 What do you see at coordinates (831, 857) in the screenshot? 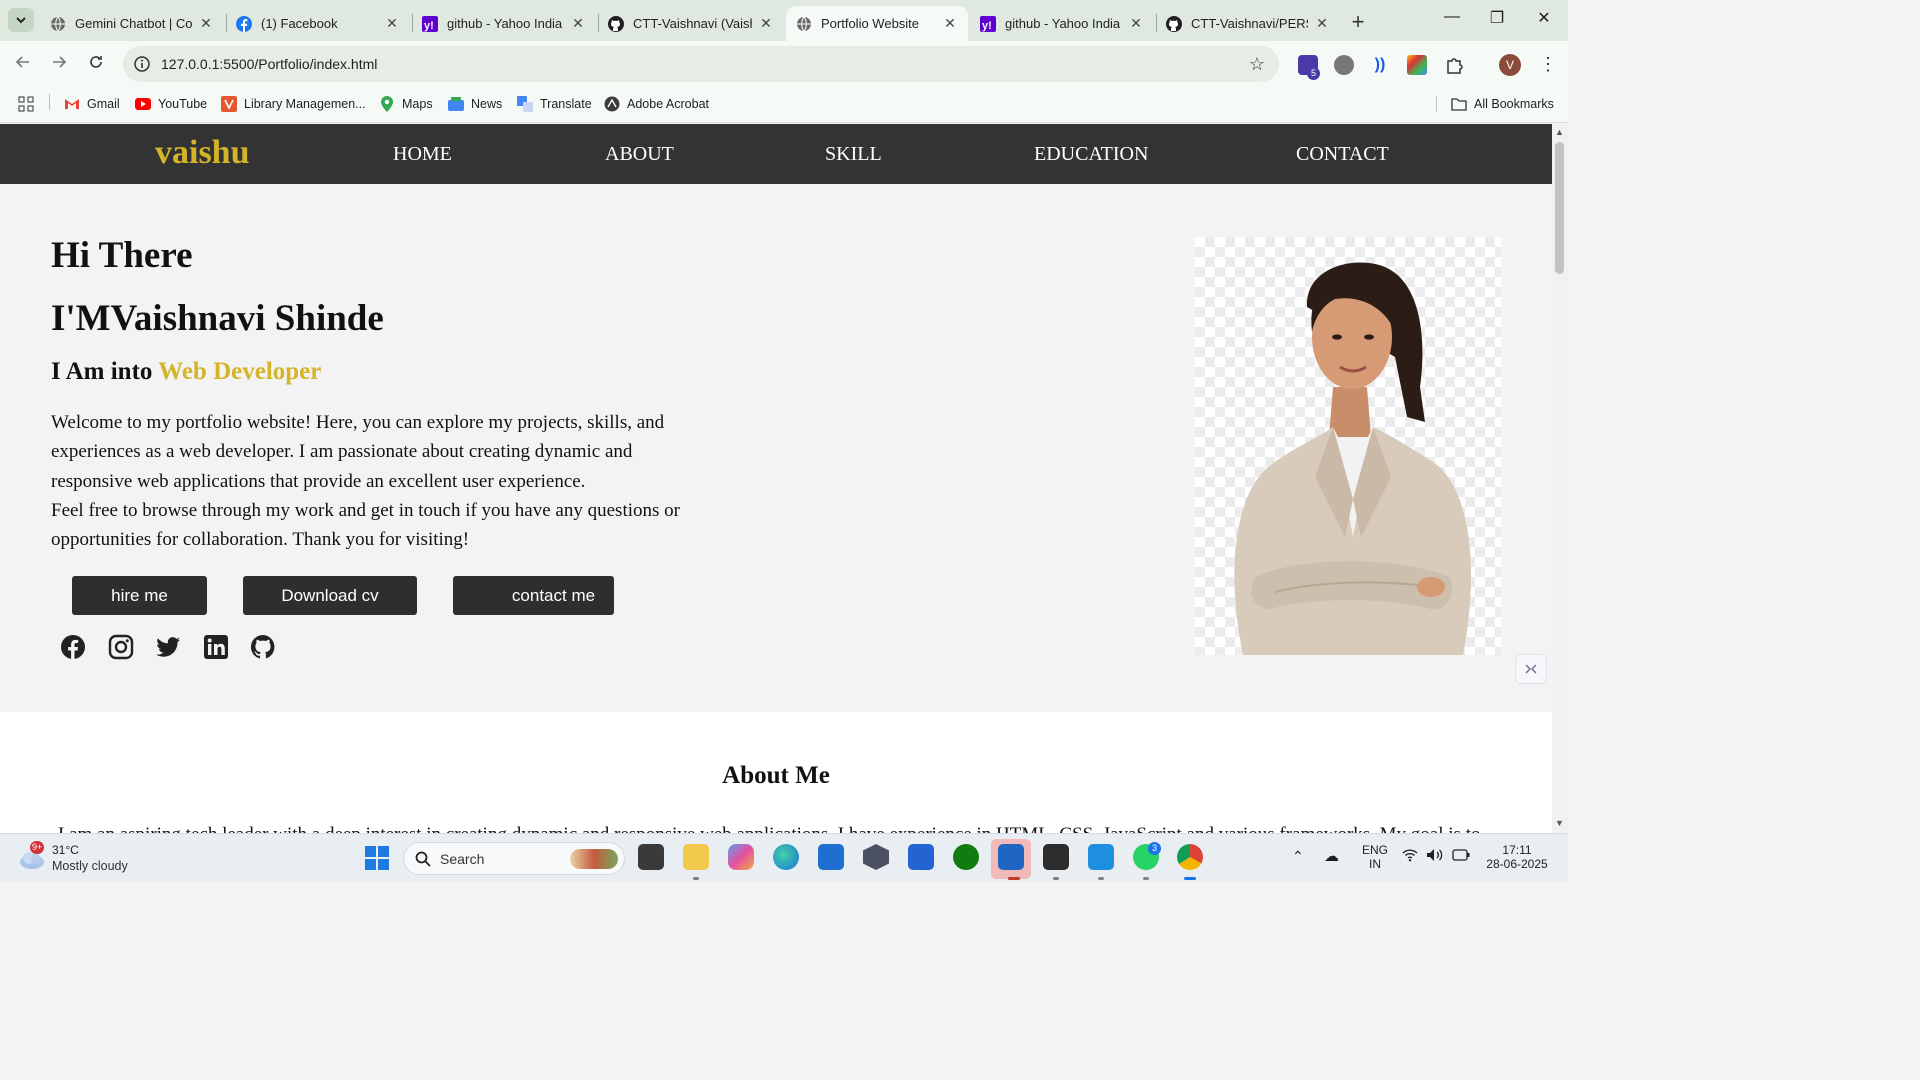
I see `store-icon` at bounding box center [831, 857].